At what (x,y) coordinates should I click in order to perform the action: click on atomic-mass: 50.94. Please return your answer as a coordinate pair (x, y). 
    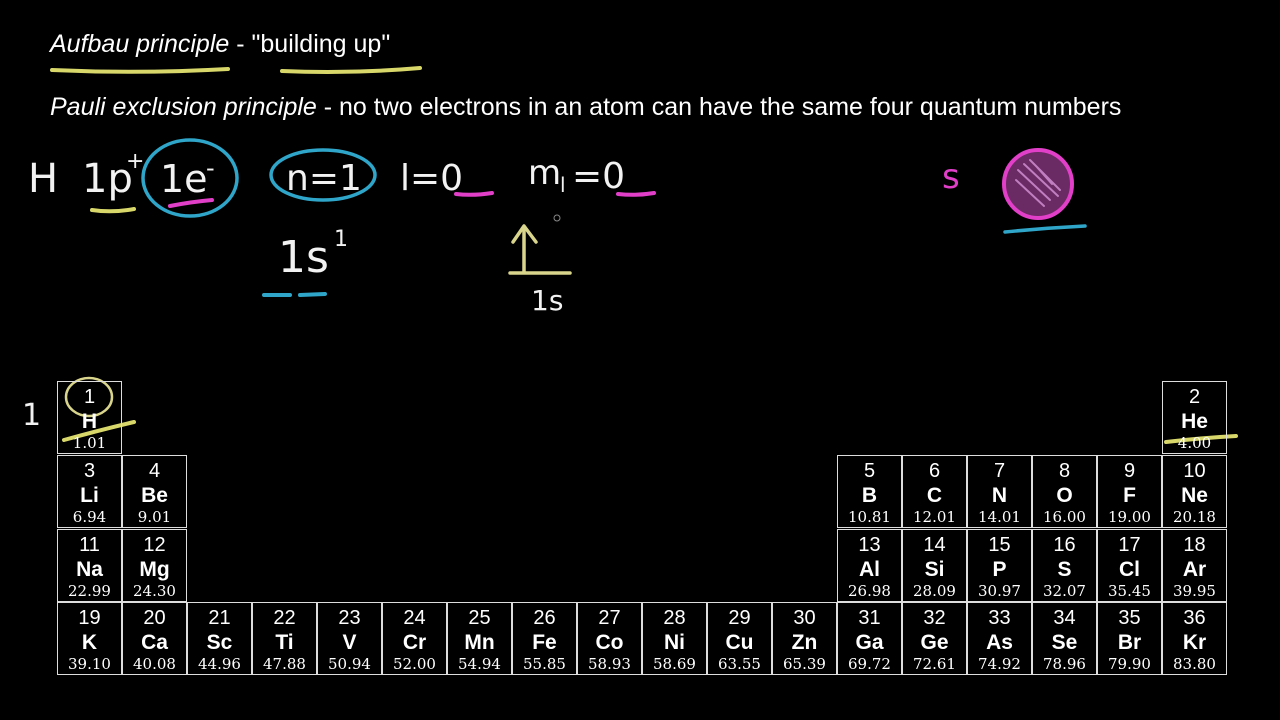
    Looking at the image, I should click on (349, 664).